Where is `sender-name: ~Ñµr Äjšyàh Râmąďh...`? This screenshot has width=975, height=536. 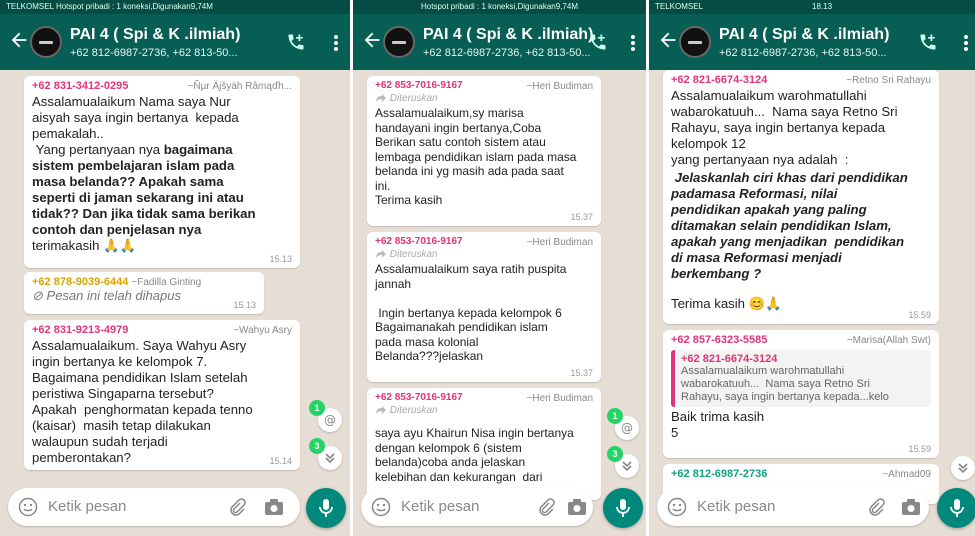
sender-name: ~Ñµr Äjšyàh Râmąďh... is located at coordinates (239, 86).